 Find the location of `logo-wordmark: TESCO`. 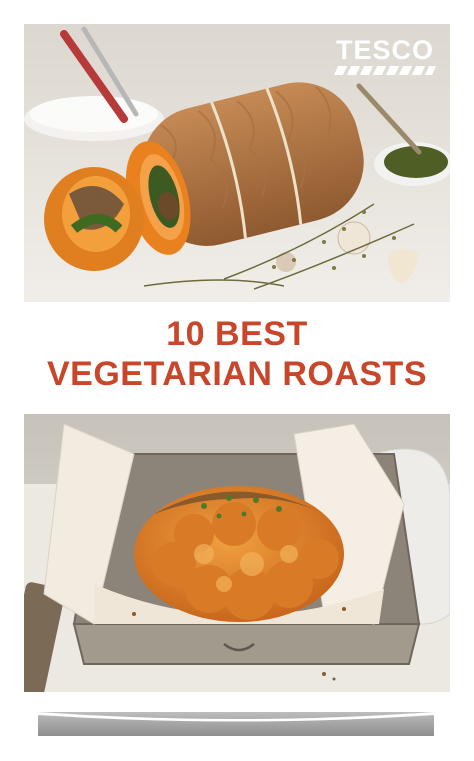

logo-wordmark: TESCO is located at coordinates (384, 50).